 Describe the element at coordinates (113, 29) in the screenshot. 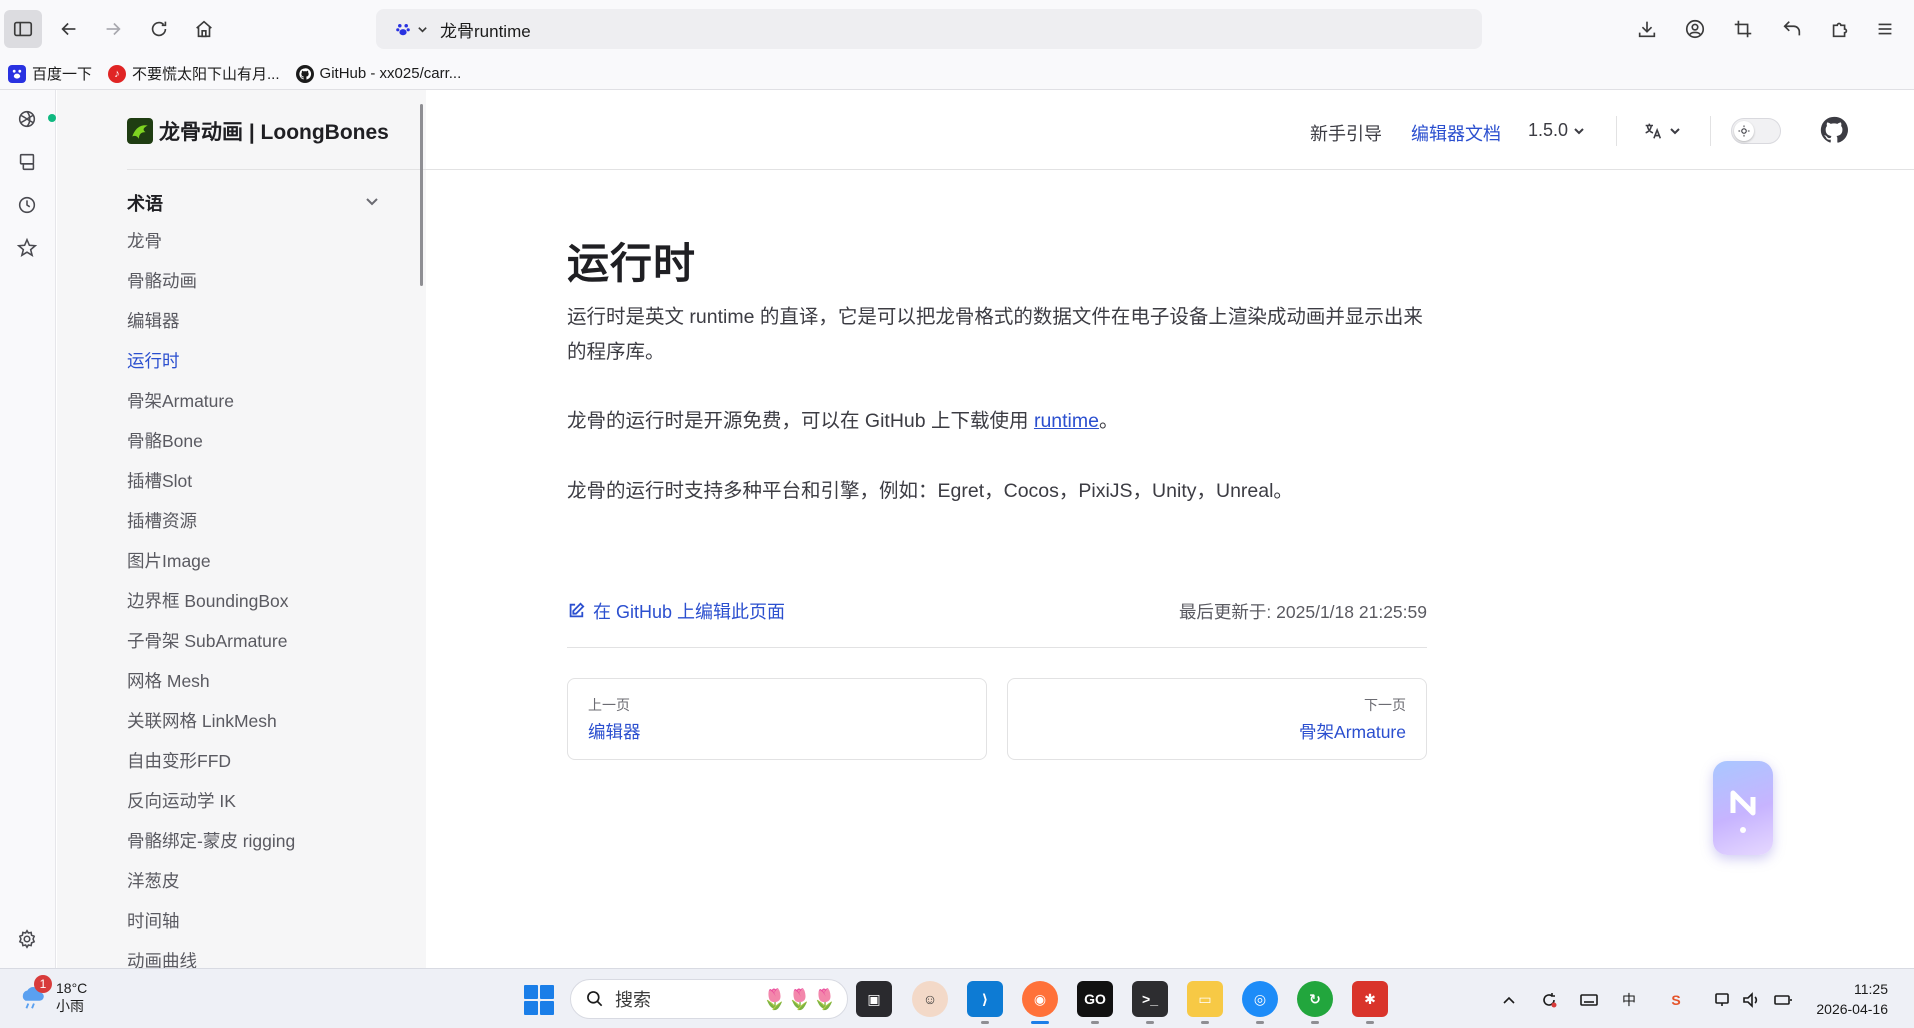

I see `forward-button` at that location.